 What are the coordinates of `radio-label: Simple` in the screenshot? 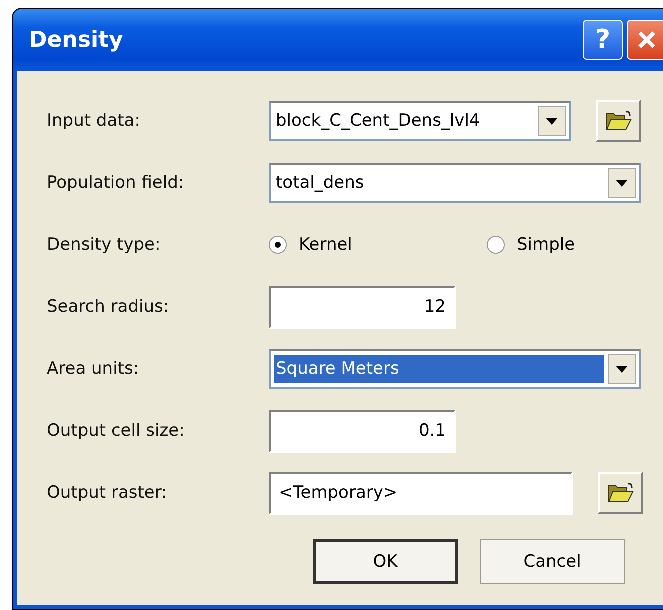 It's located at (546, 245).